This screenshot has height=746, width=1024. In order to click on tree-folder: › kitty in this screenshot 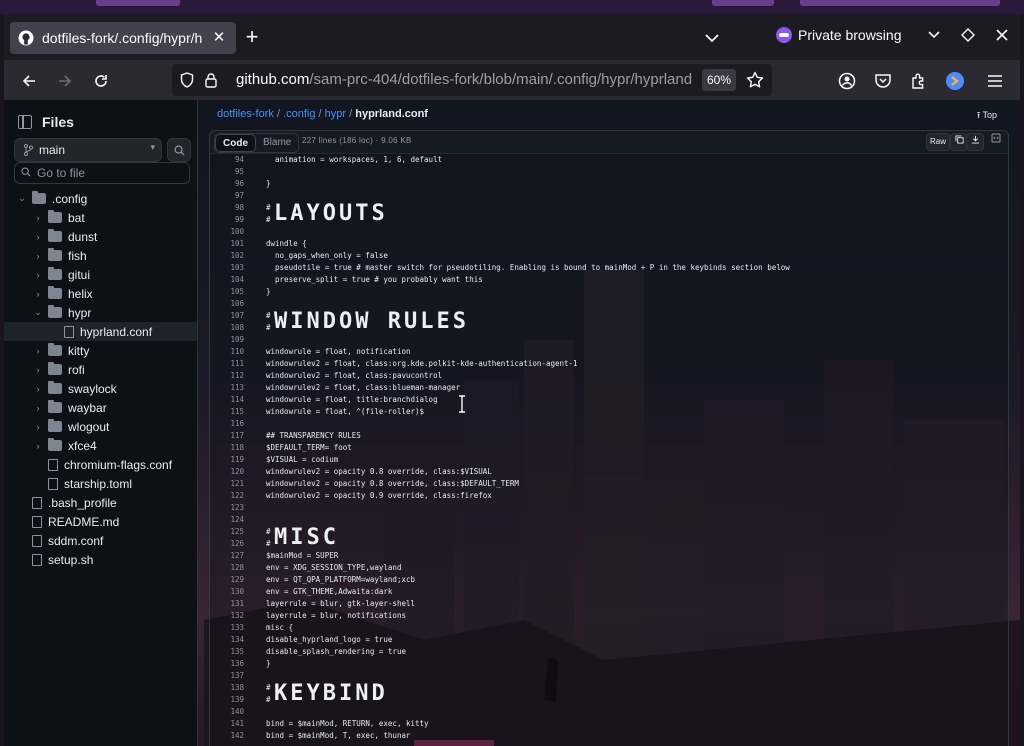, I will do `click(100, 350)`.